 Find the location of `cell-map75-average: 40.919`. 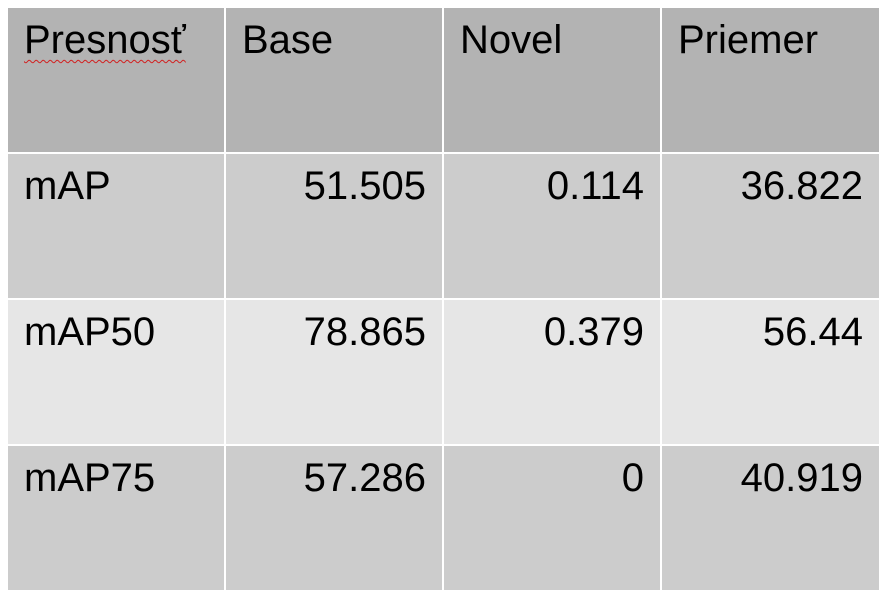

cell-map75-average: 40.919 is located at coordinates (770, 518).